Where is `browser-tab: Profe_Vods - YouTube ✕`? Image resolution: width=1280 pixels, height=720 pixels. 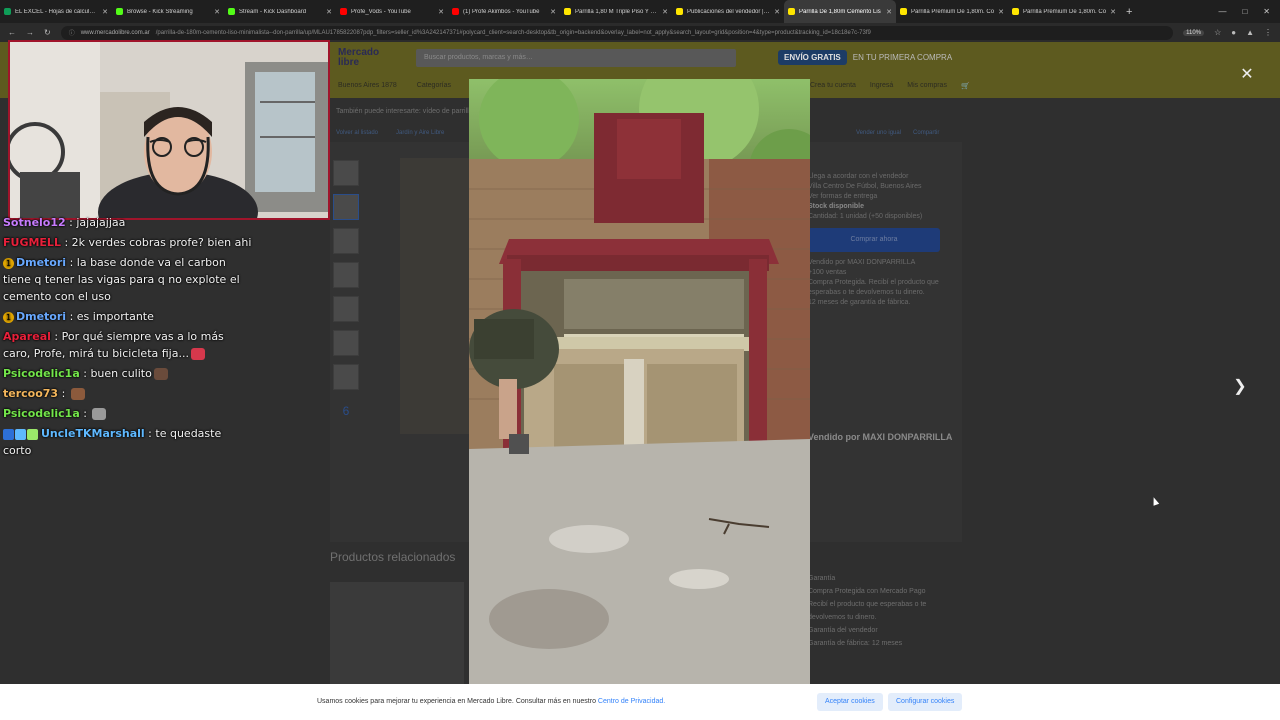
browser-tab: Profe_Vods - YouTube ✕ is located at coordinates (392, 11).